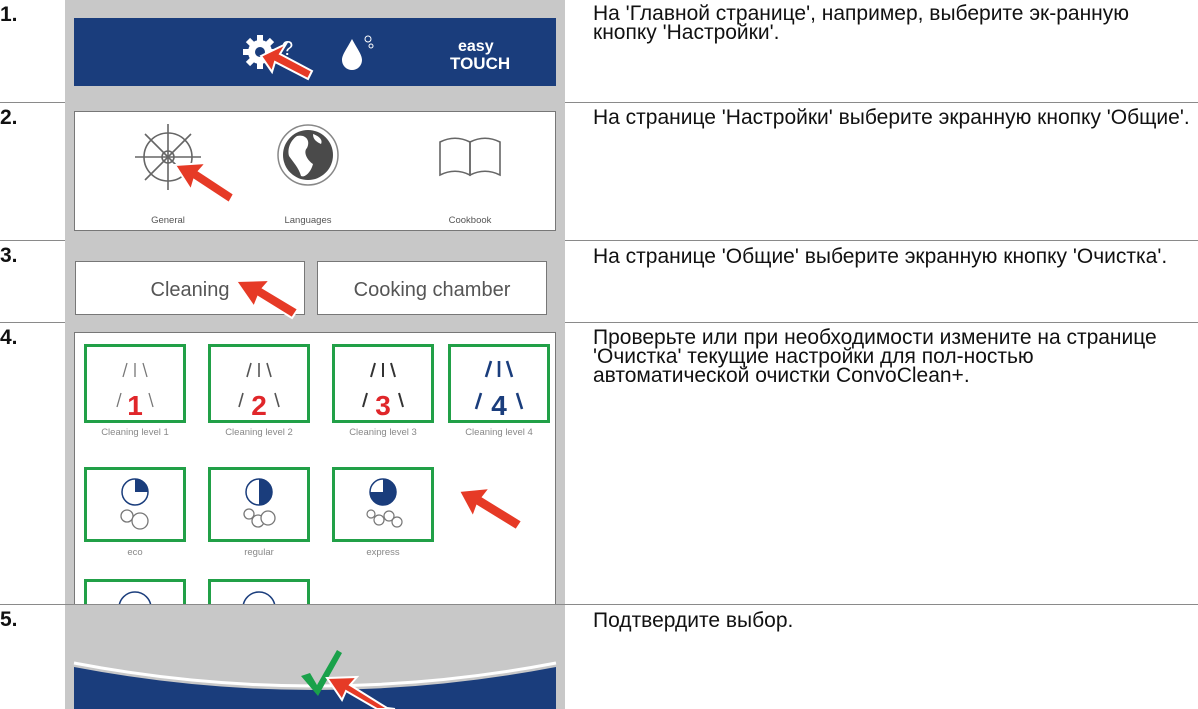 Image resolution: width=1198 pixels, height=709 pixels. Describe the element at coordinates (168, 220) in the screenshot. I see `settings-item-general: General` at that location.